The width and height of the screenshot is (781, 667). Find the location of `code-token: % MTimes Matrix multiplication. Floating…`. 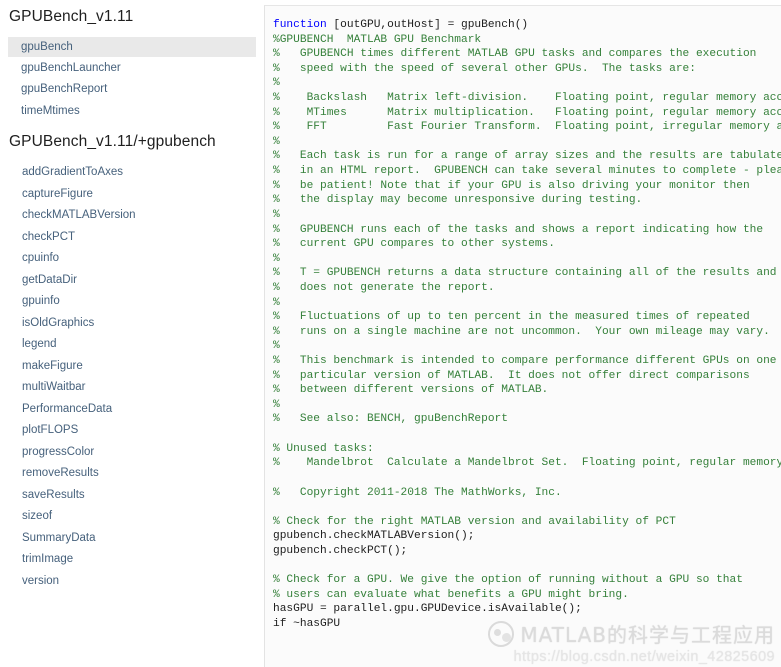

code-token: % MTimes Matrix multiplication. Floating… is located at coordinates (527, 112).